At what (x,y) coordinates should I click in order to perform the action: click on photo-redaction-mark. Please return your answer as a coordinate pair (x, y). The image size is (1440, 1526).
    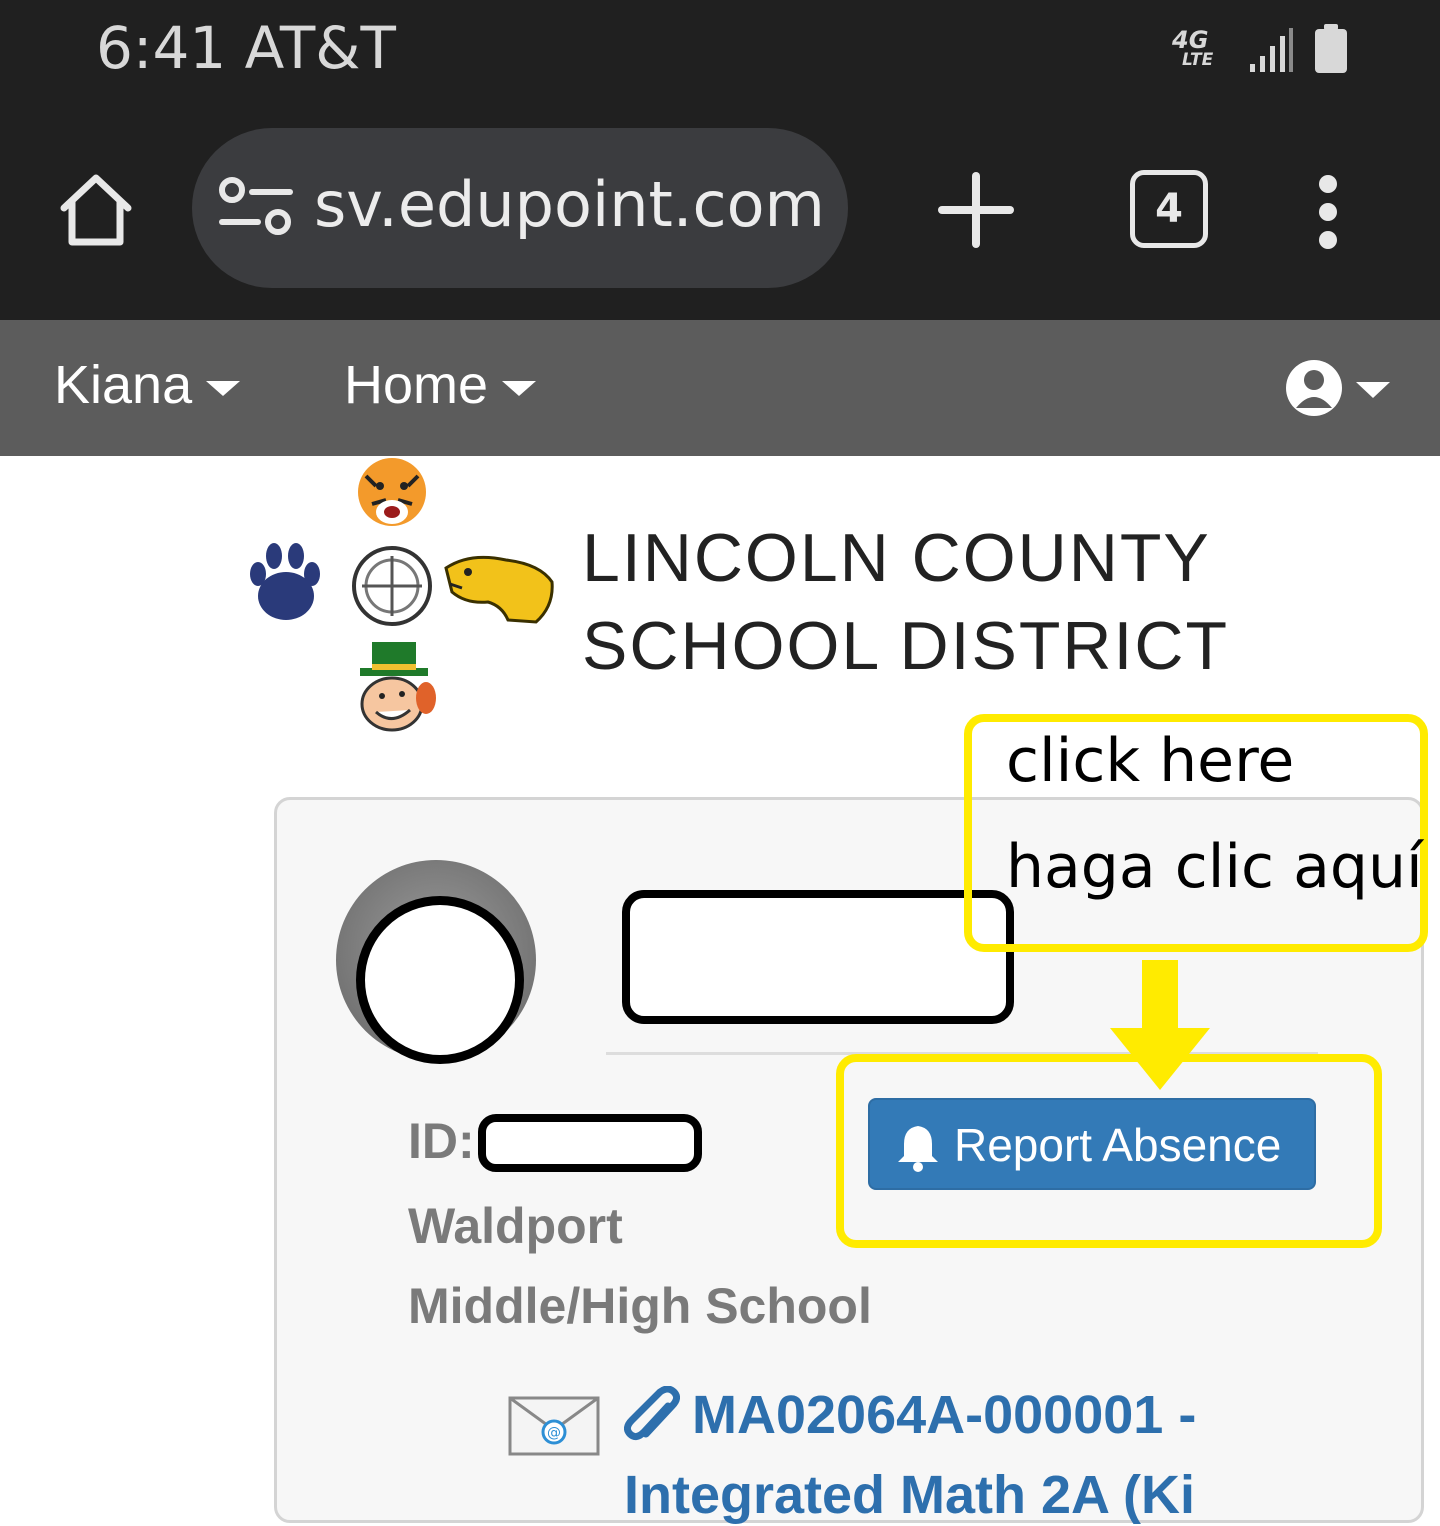
    Looking at the image, I should click on (440, 980).